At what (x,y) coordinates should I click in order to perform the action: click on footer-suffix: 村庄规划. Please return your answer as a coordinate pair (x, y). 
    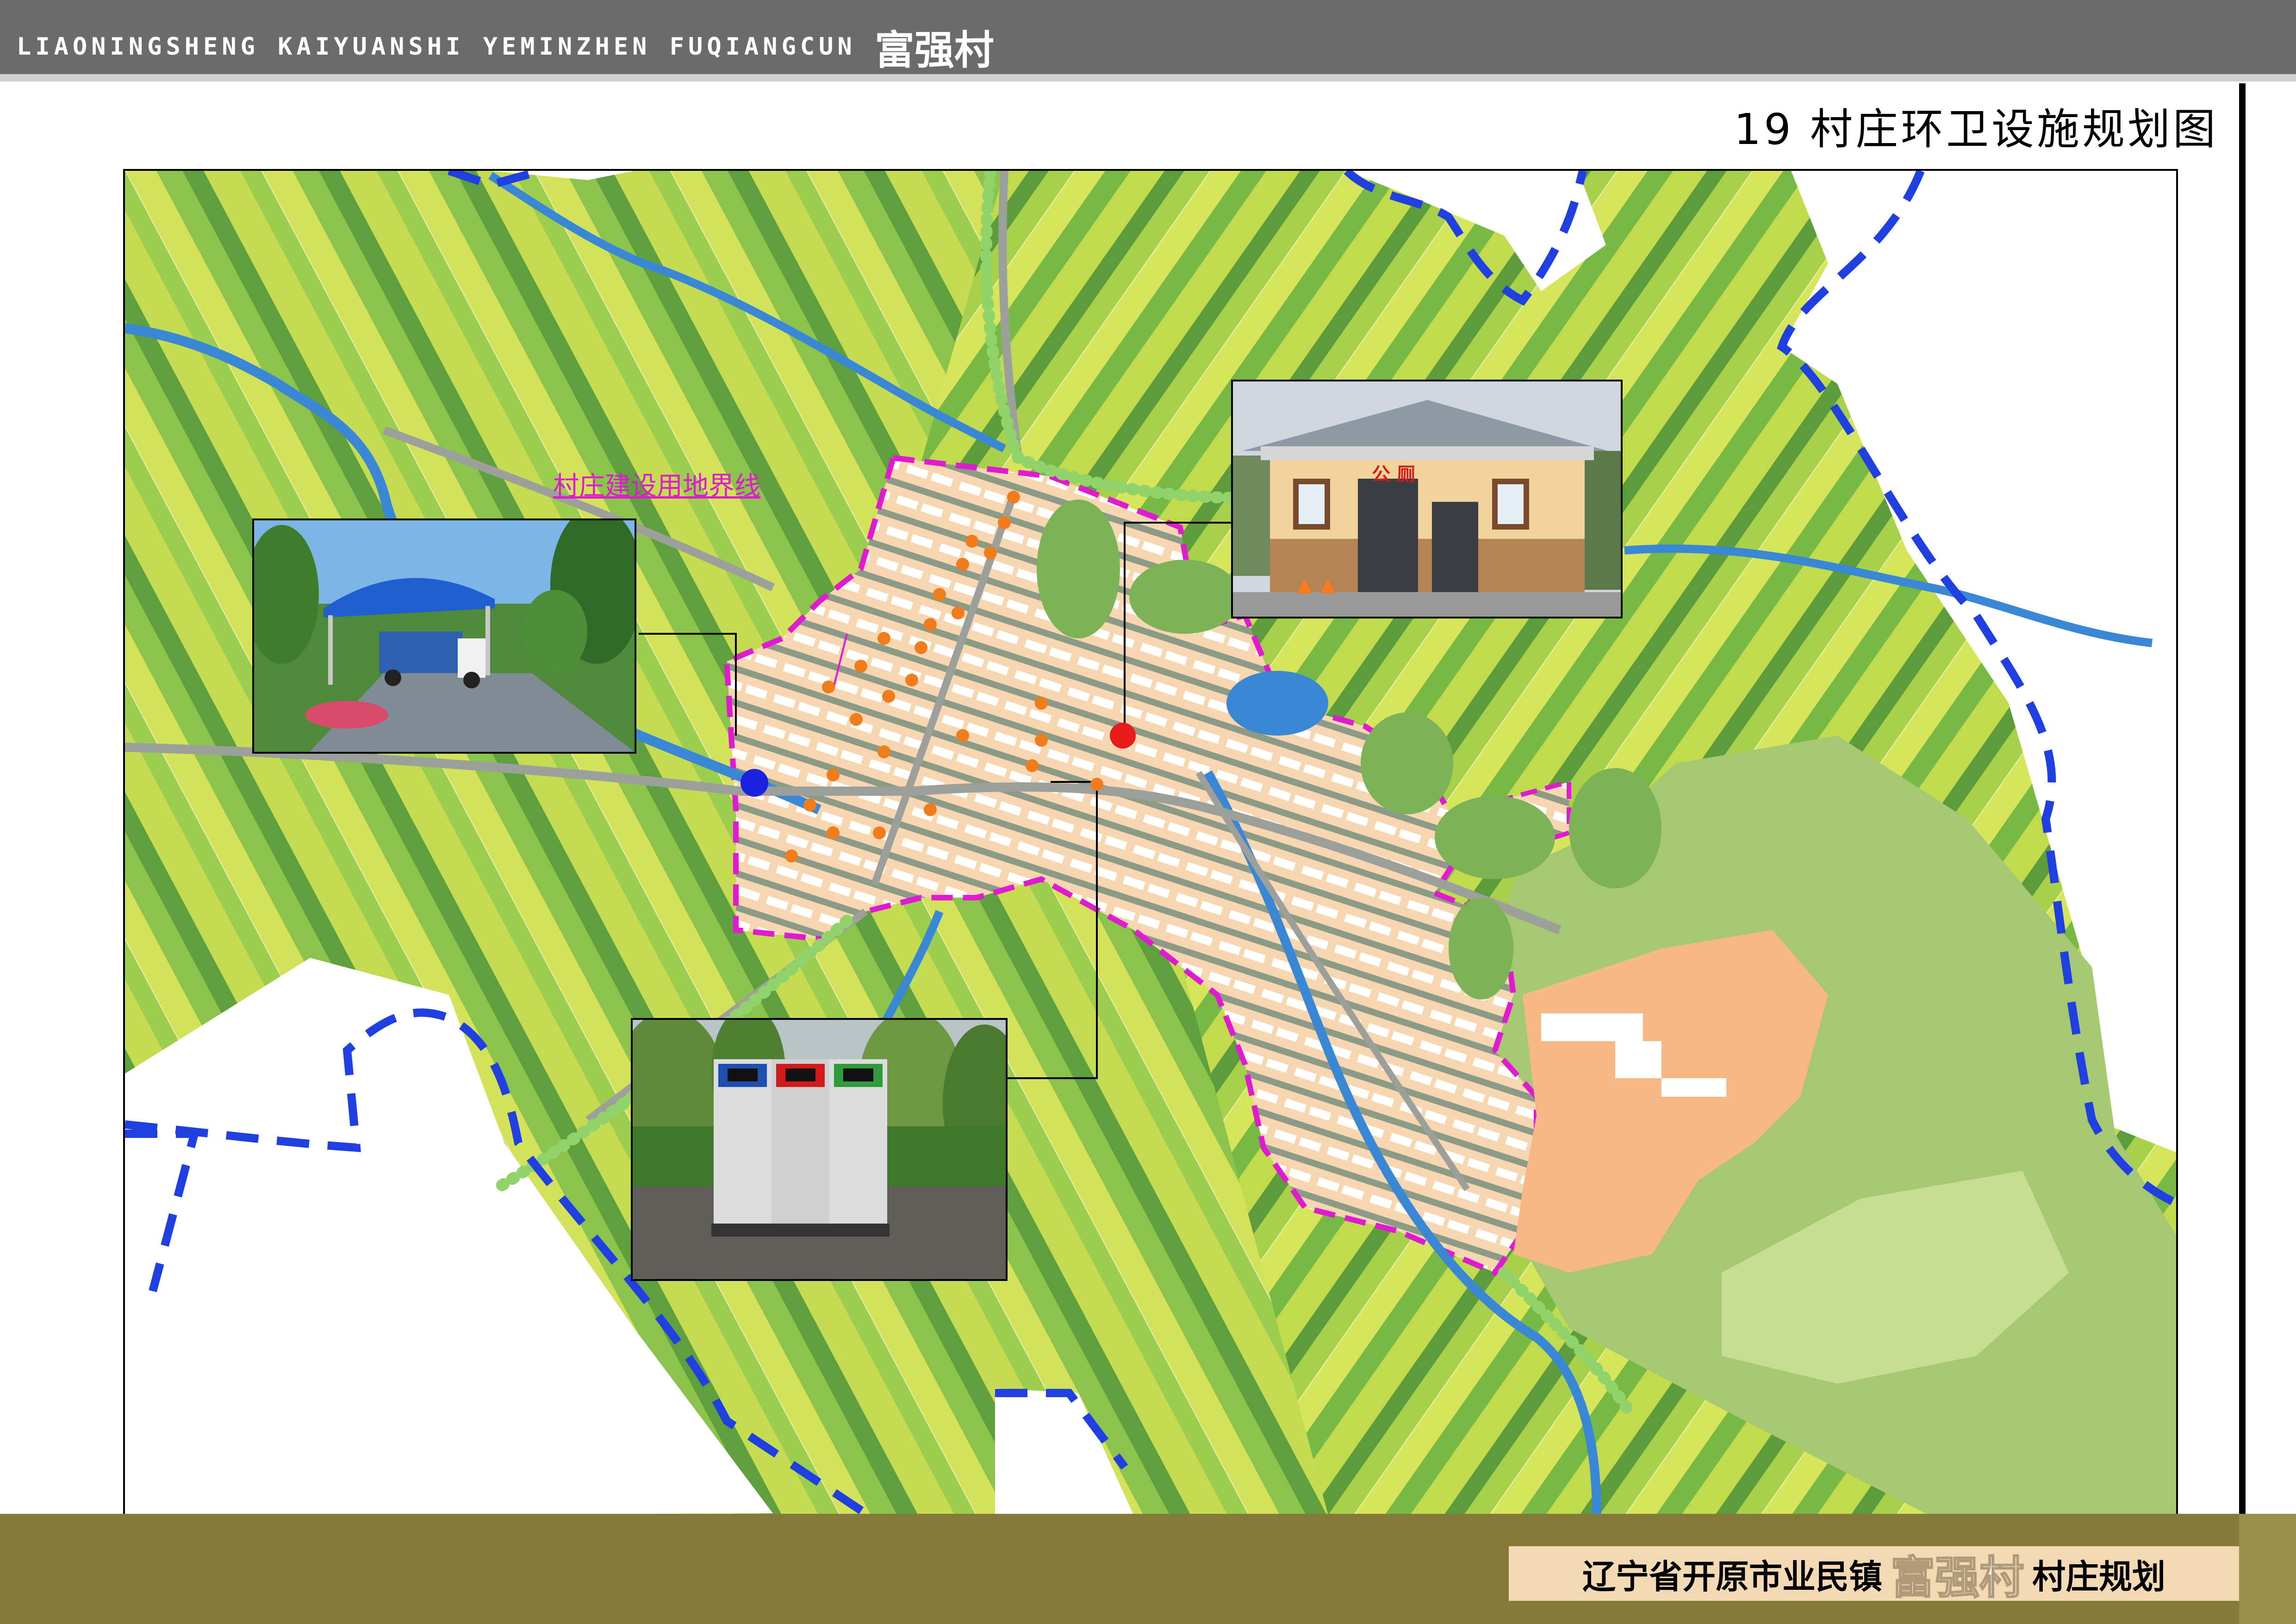
    Looking at the image, I should click on (2099, 1576).